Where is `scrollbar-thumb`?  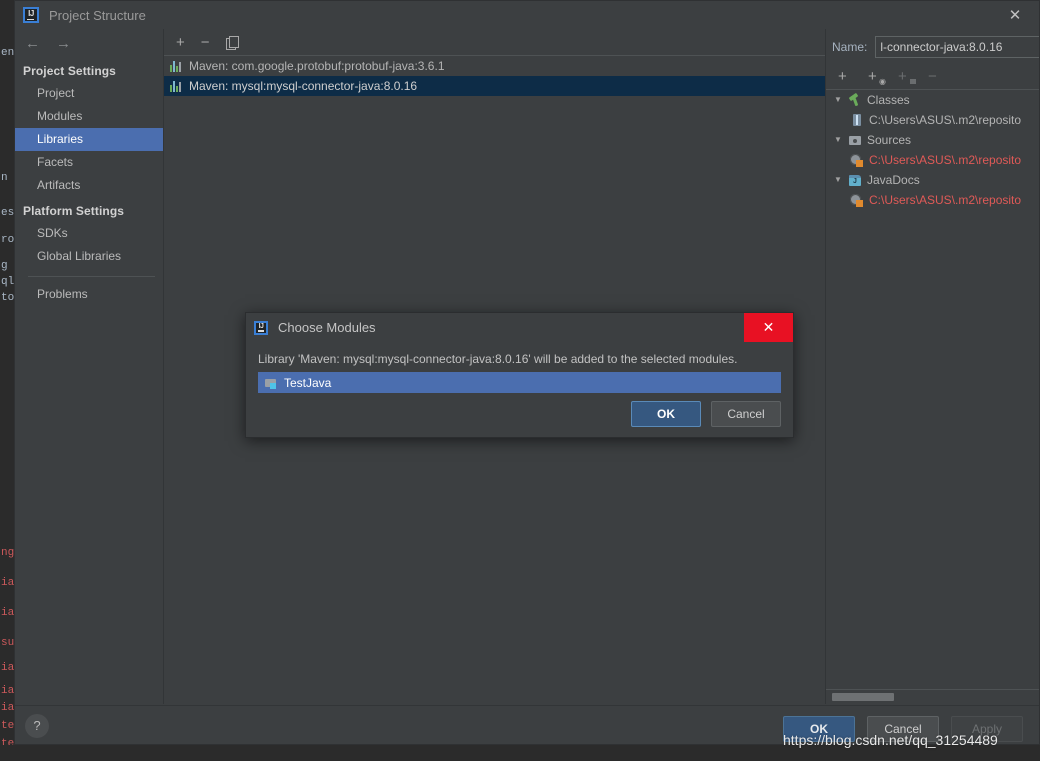
scrollbar-thumb is located at coordinates (863, 697).